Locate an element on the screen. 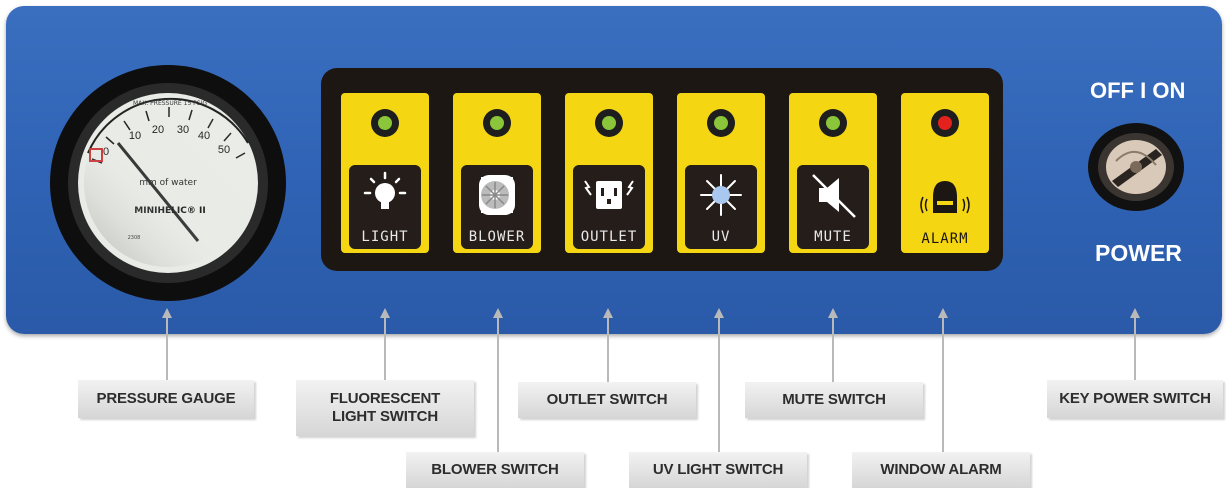 This screenshot has width=1226, height=488. mute-indicator-led is located at coordinates (833, 123).